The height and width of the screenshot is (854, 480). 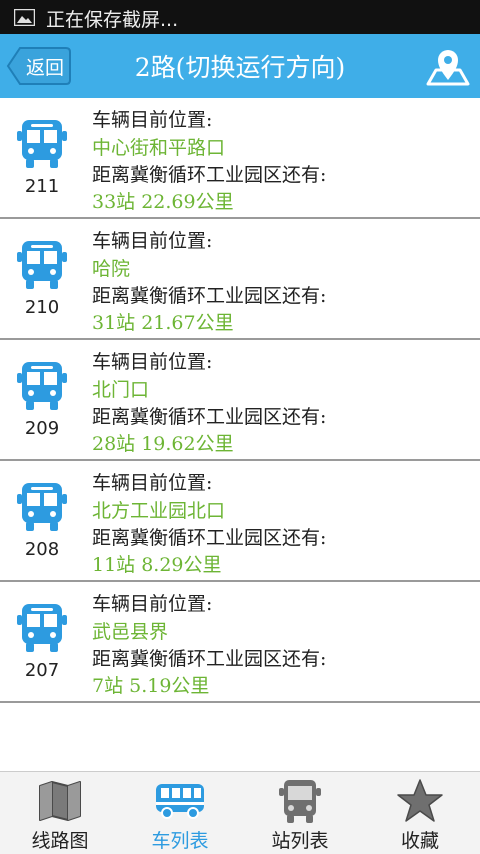 What do you see at coordinates (151, 686) in the screenshot?
I see `distance-value: 7站 5.19公里` at bounding box center [151, 686].